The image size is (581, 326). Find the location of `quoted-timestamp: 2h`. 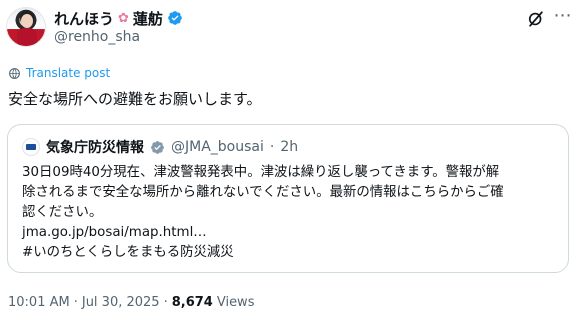

quoted-timestamp: 2h is located at coordinates (289, 147).